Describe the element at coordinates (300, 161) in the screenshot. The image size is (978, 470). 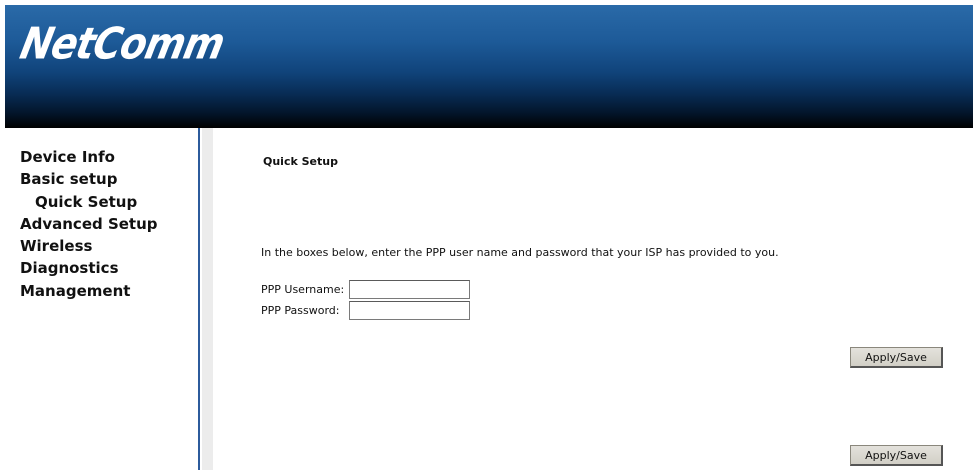
I see `page-title: Quick Setup` at that location.